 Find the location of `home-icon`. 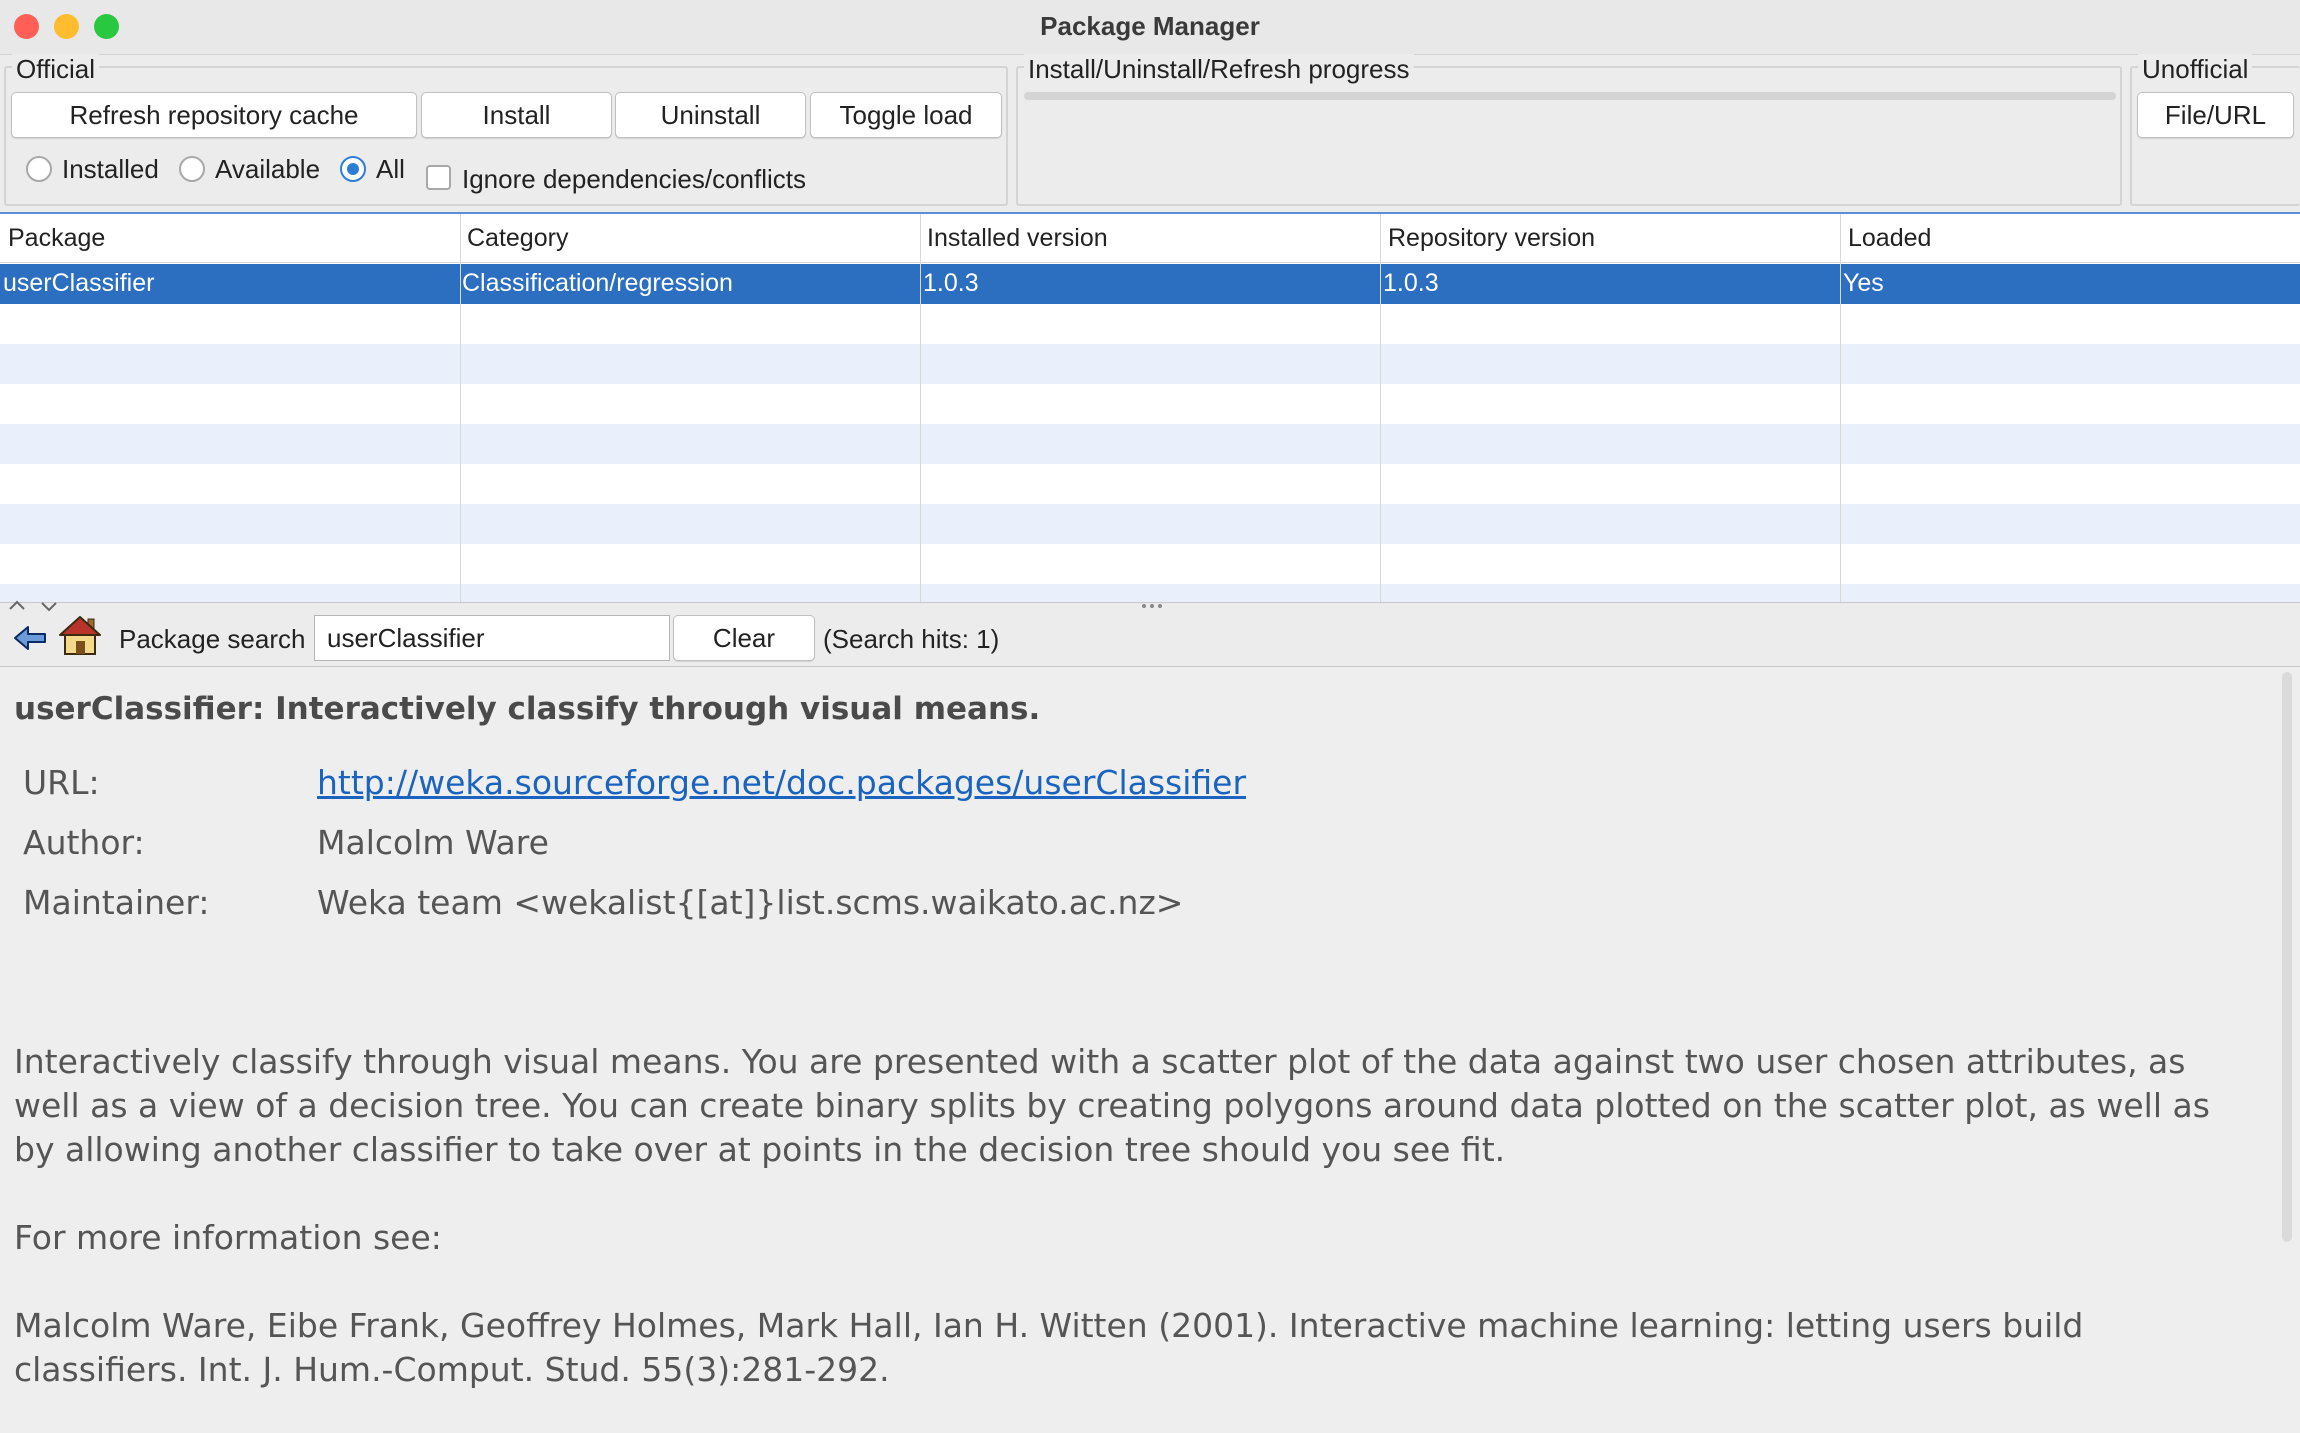

home-icon is located at coordinates (80, 636).